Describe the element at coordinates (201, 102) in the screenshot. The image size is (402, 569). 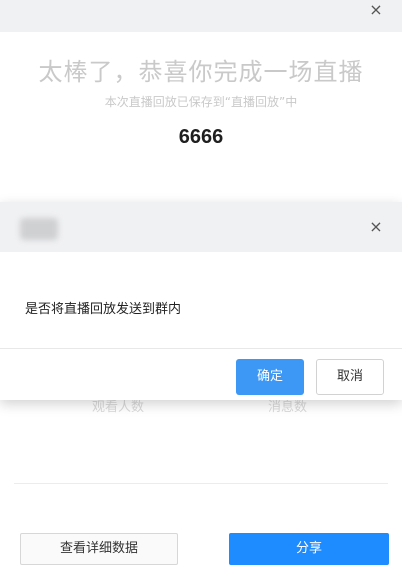
I see `replay-saved-notice: 本次直播回放已保存到“直播回放”中` at that location.